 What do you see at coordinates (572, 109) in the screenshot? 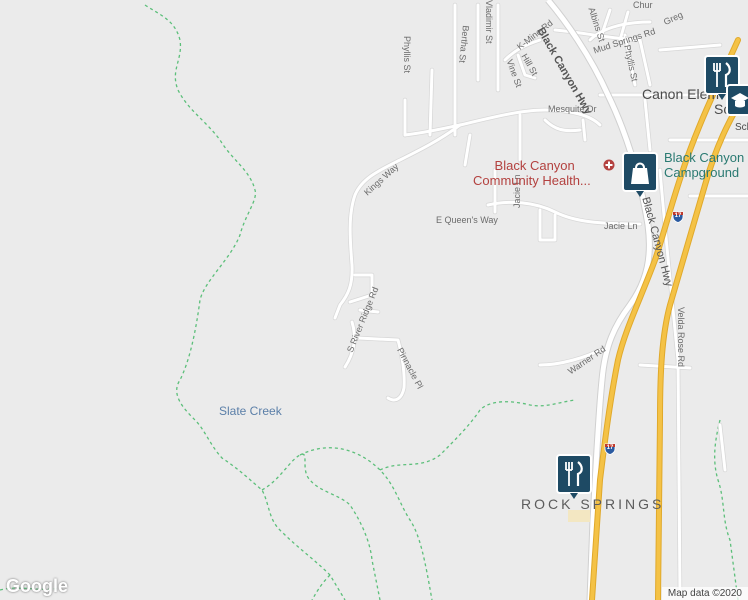
I see `street-label-mesquite-dr: Mesquite Dr` at bounding box center [572, 109].